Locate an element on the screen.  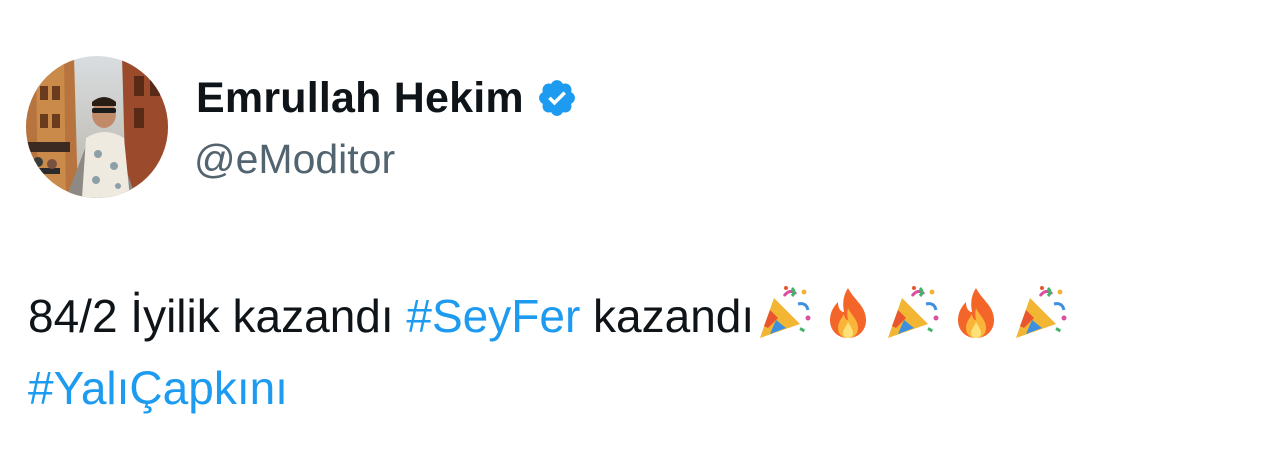
verified-badge-icon is located at coordinates (556, 98).